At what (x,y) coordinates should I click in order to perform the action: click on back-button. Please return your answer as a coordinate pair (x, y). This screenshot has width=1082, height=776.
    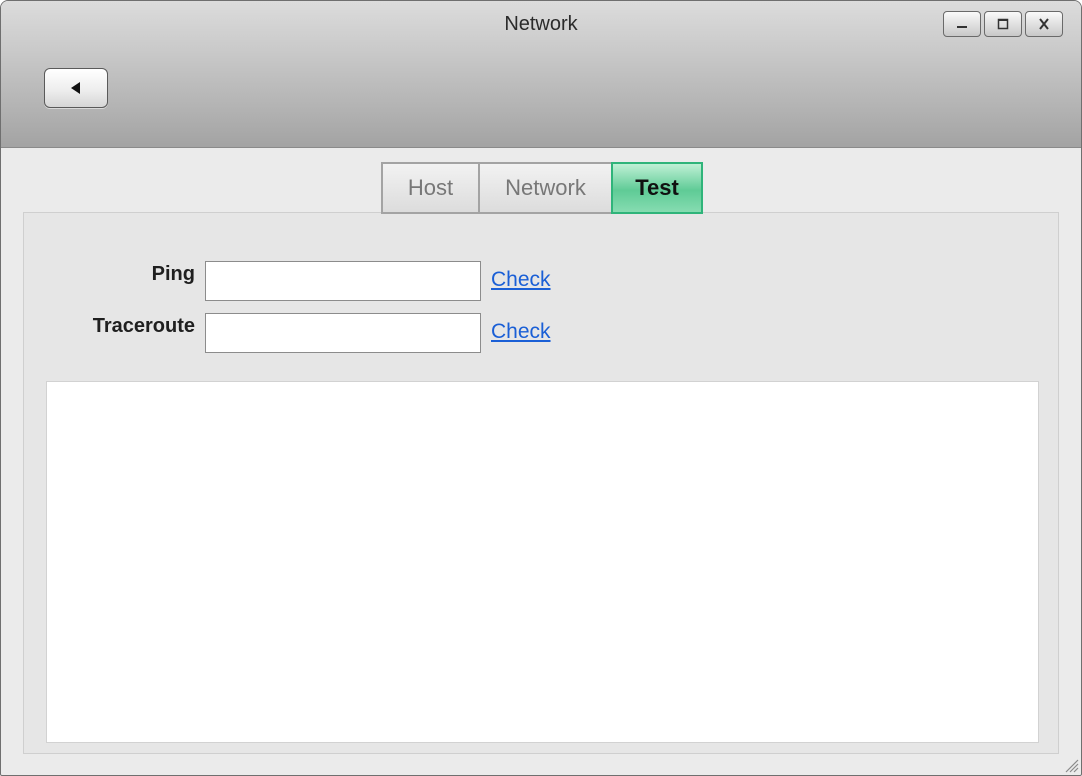
    Looking at the image, I should click on (76, 88).